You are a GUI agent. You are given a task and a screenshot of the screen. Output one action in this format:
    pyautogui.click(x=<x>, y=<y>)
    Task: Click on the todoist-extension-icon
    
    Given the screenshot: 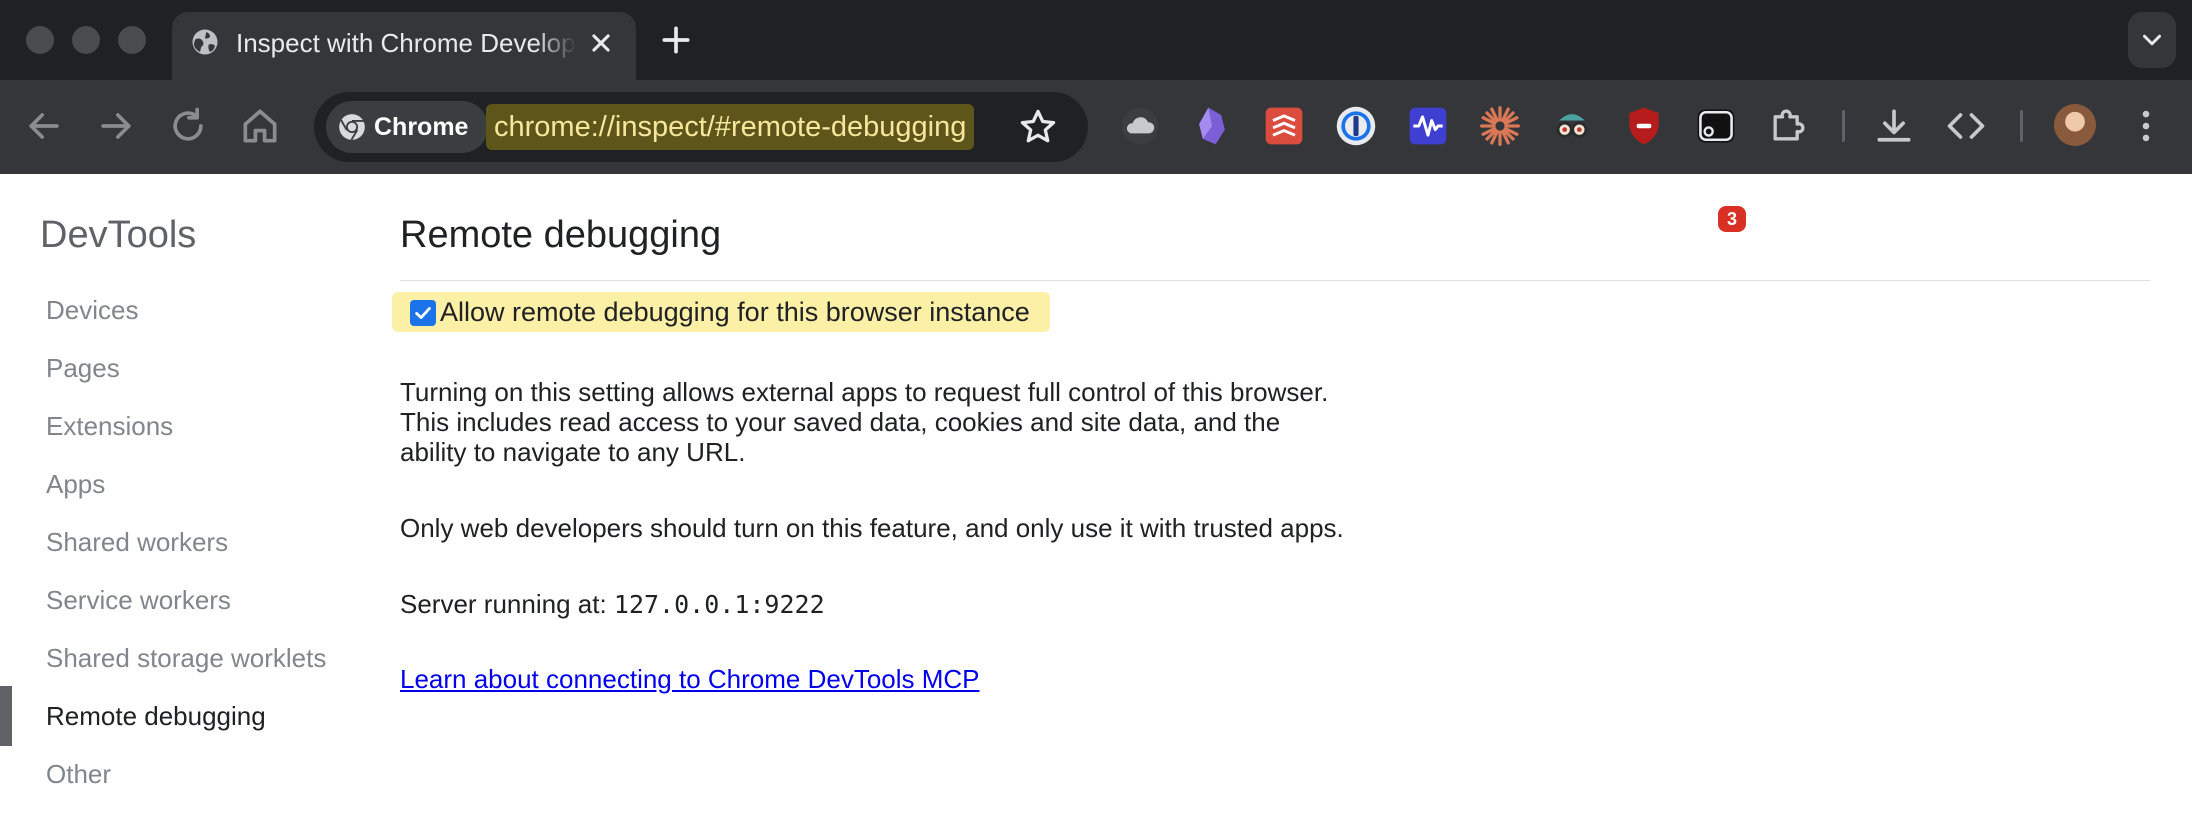 What is the action you would take?
    pyautogui.click(x=1284, y=126)
    